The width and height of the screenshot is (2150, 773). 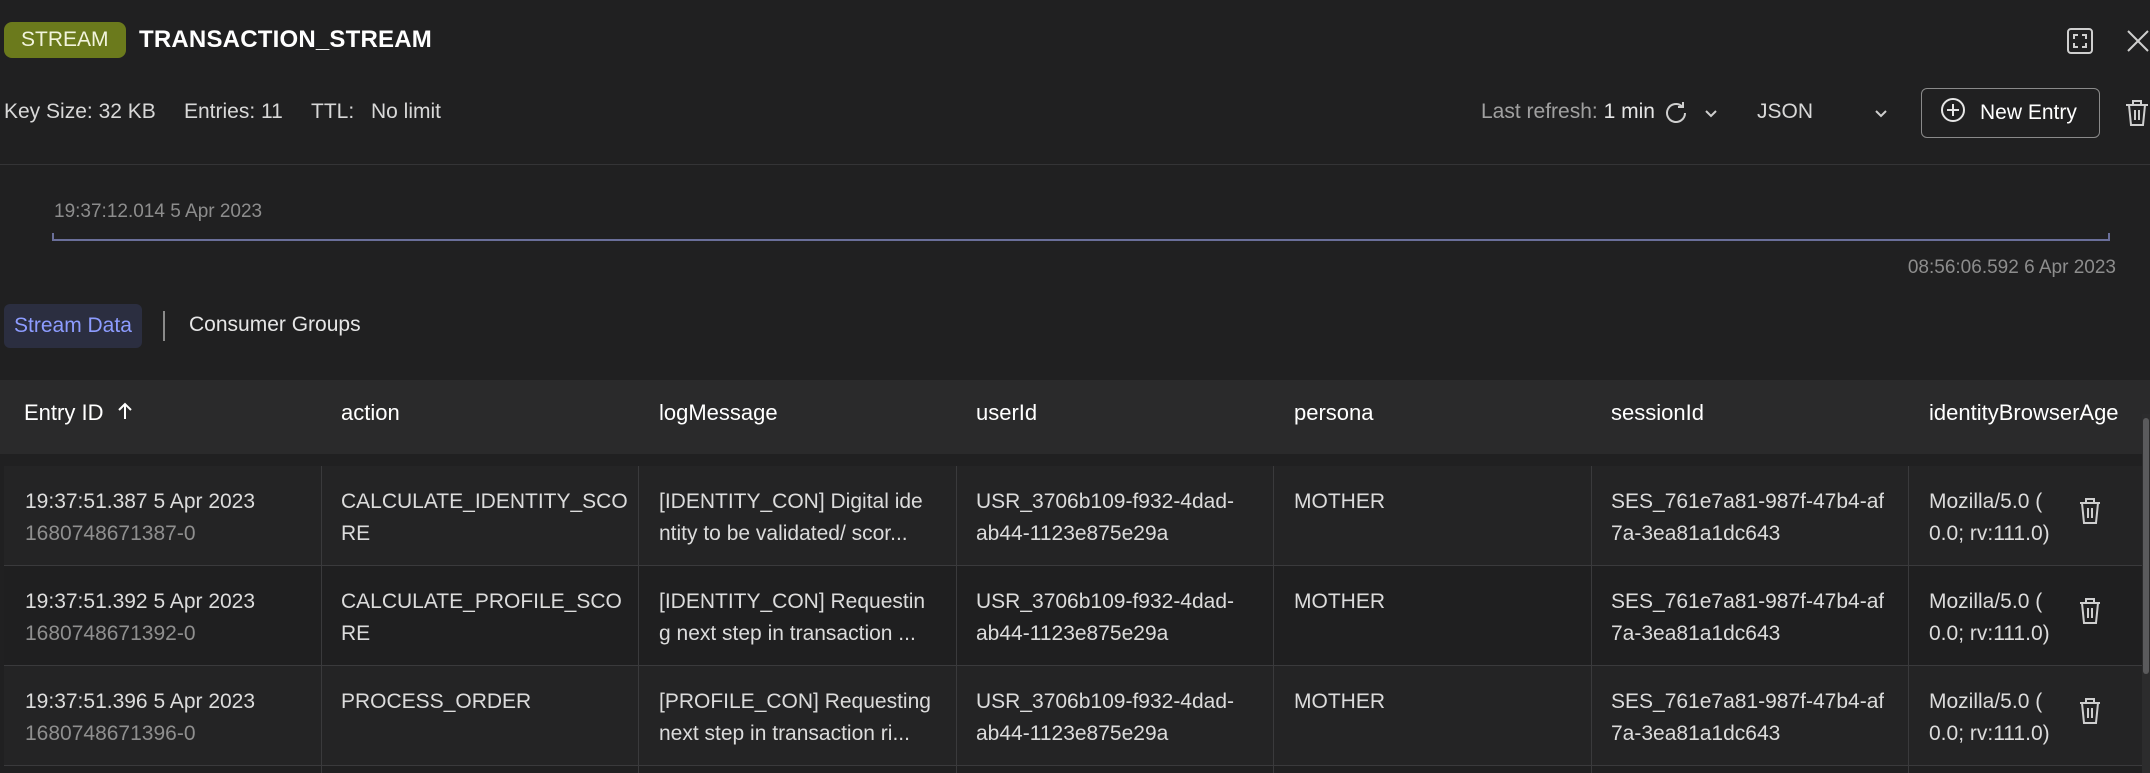 I want to click on key-name: TRANSACTION_STREAM, so click(x=285, y=39).